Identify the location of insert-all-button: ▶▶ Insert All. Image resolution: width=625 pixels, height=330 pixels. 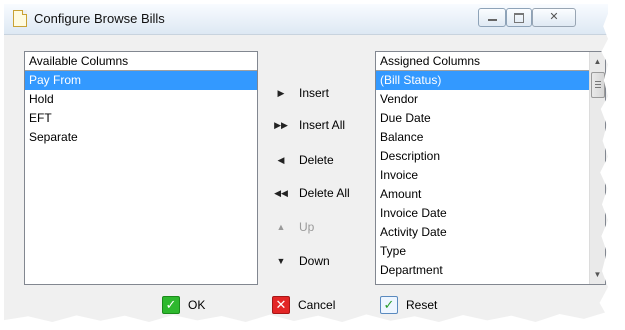
(319, 125).